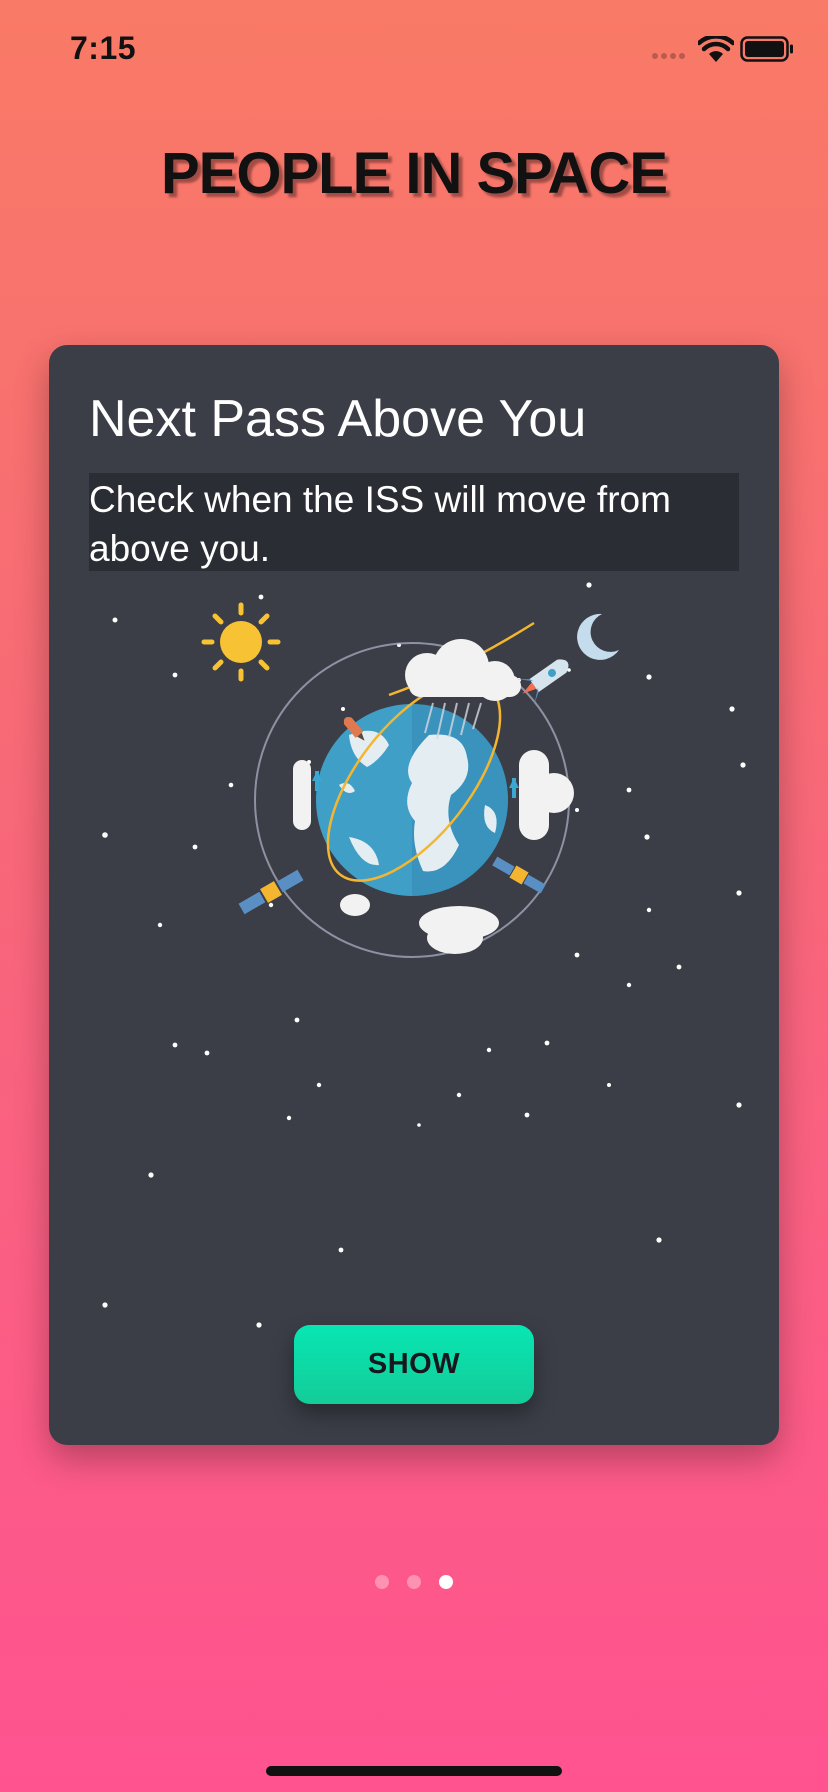 The image size is (828, 1792). I want to click on rocket-icon, so click(543, 681).